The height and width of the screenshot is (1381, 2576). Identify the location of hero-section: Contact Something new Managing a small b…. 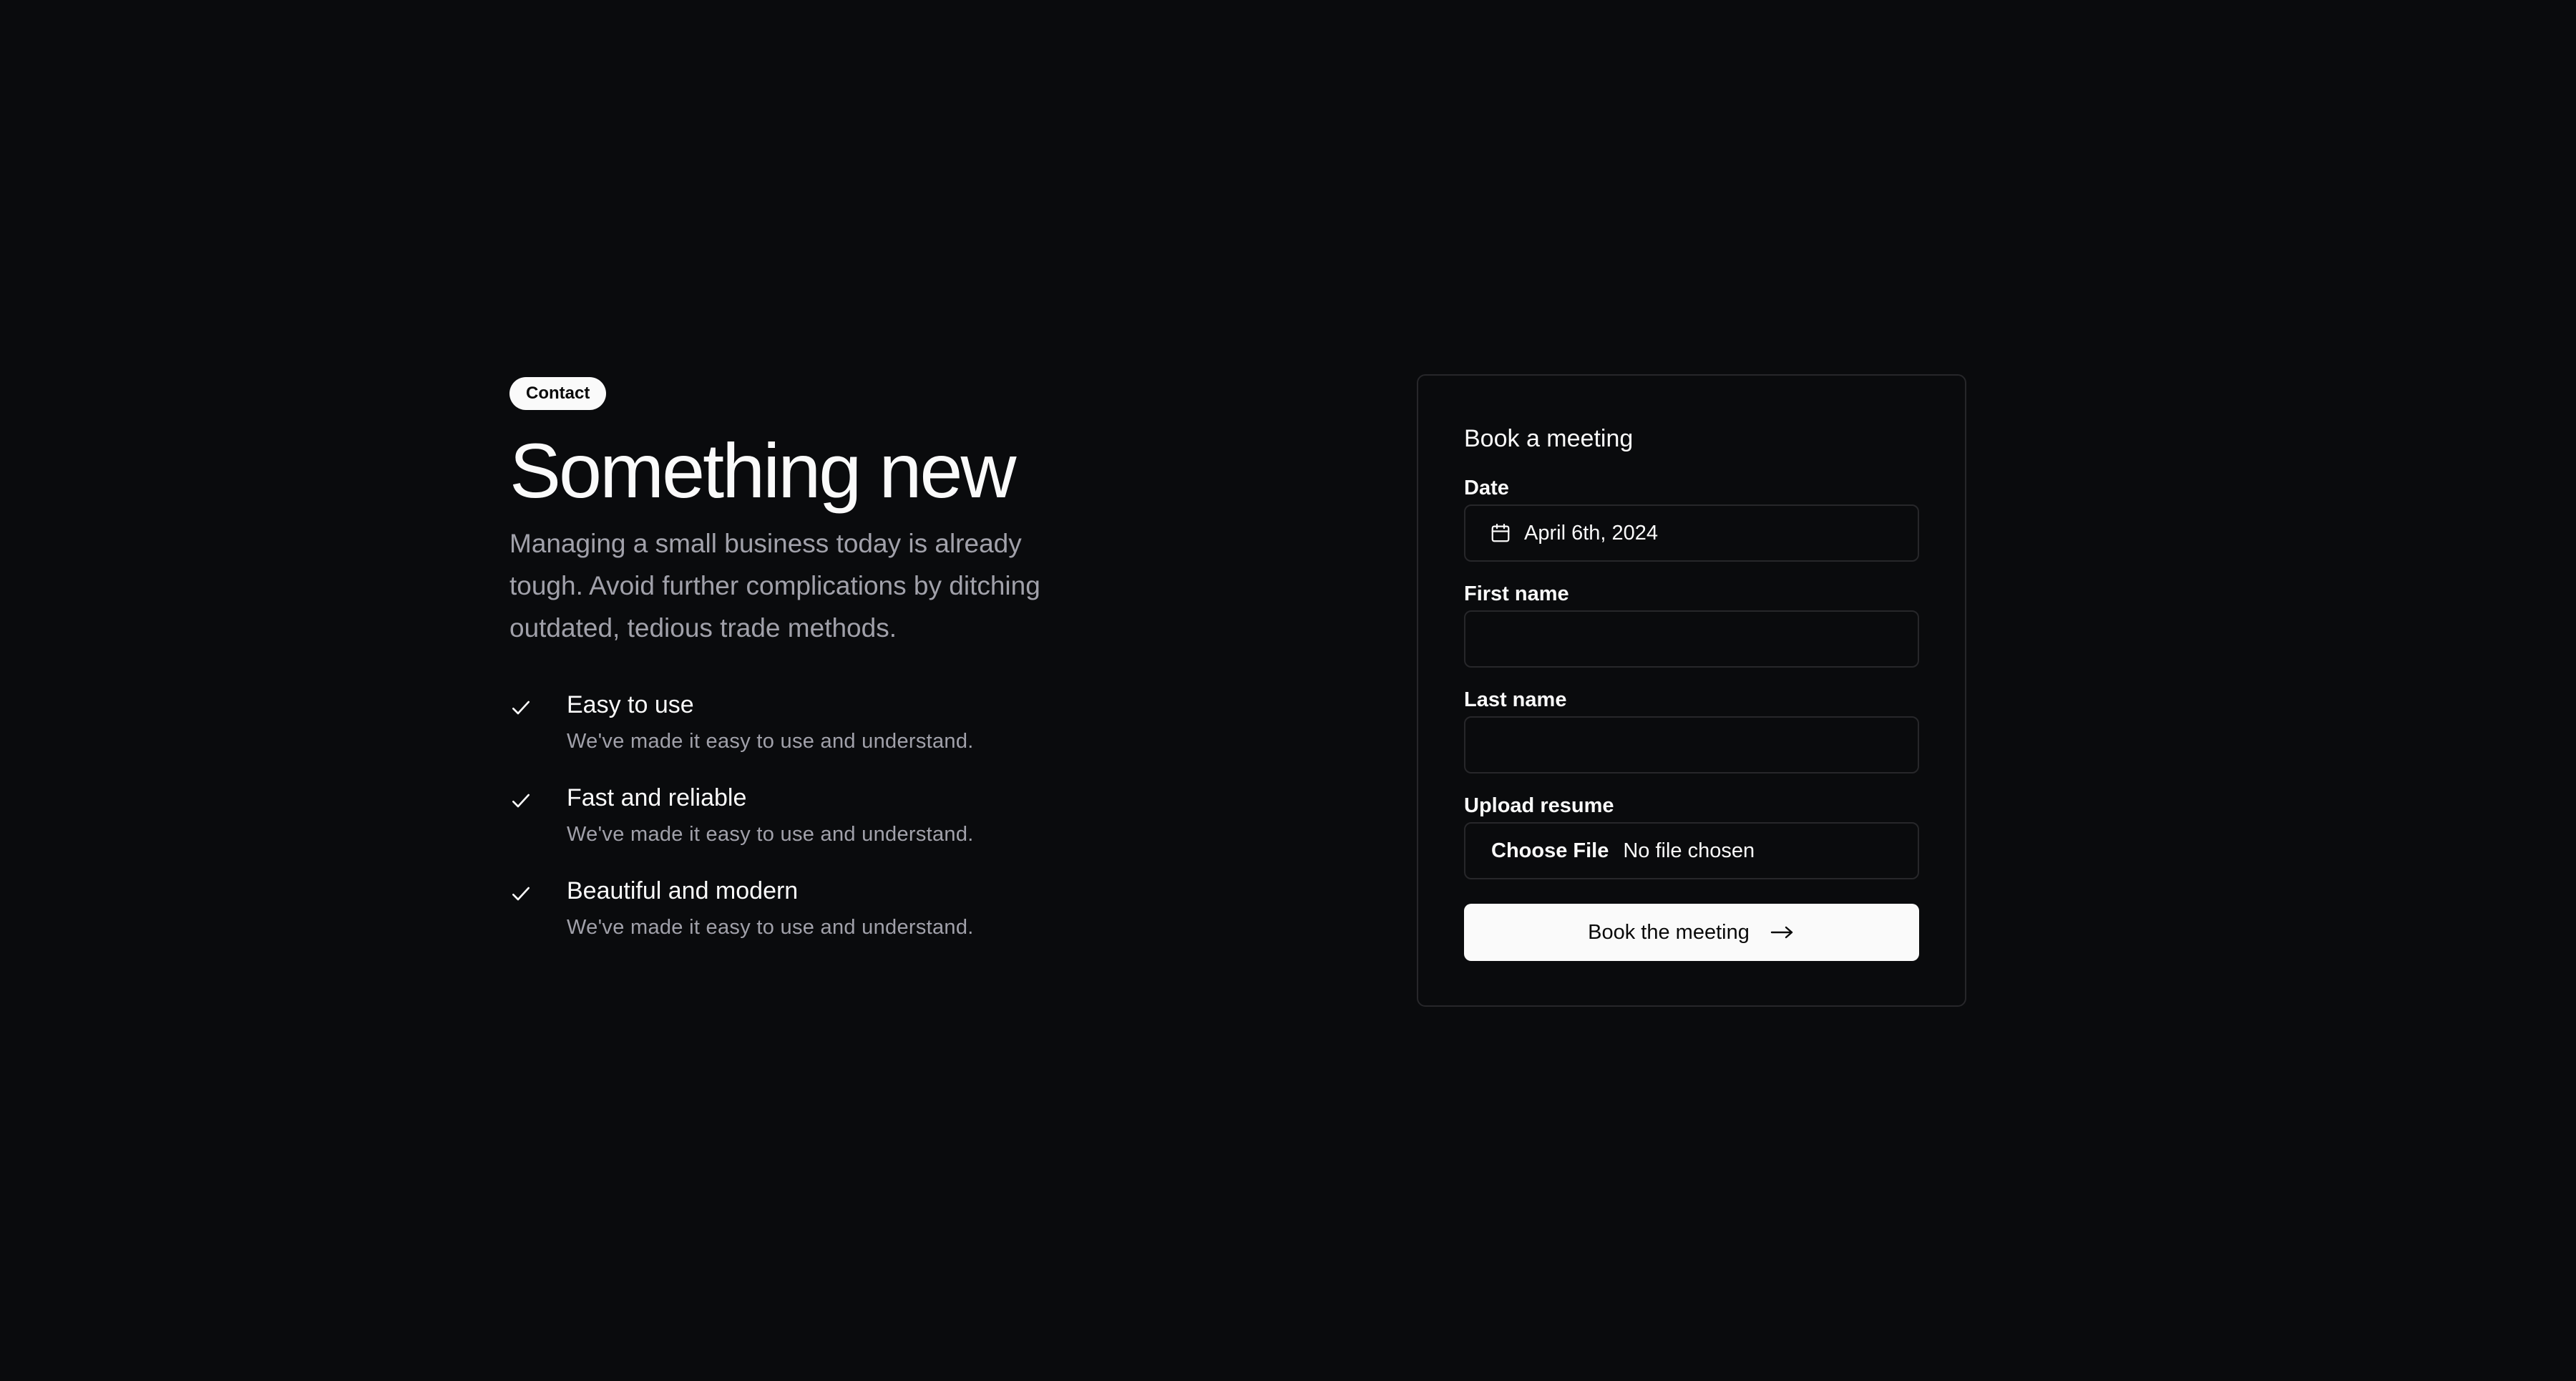
(802, 672).